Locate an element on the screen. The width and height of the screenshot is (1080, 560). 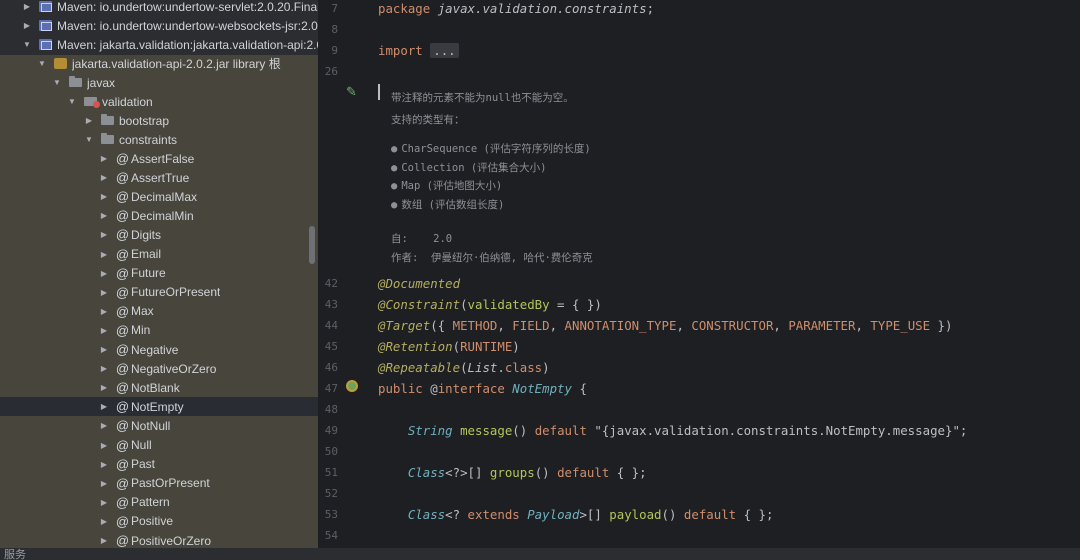
tree-item-null: ▶ @ Null is located at coordinates (159, 445).